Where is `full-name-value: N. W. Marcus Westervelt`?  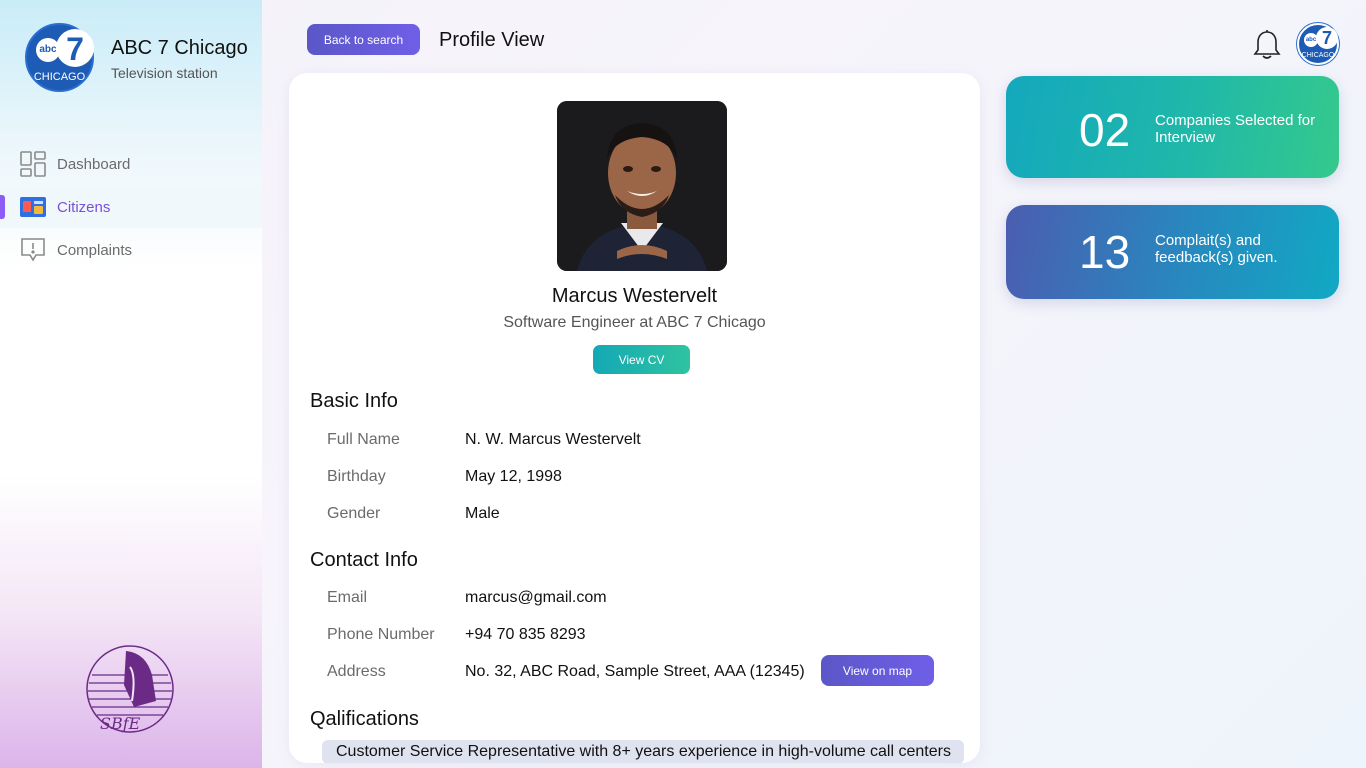
full-name-value: N. W. Marcus Westervelt is located at coordinates (553, 439).